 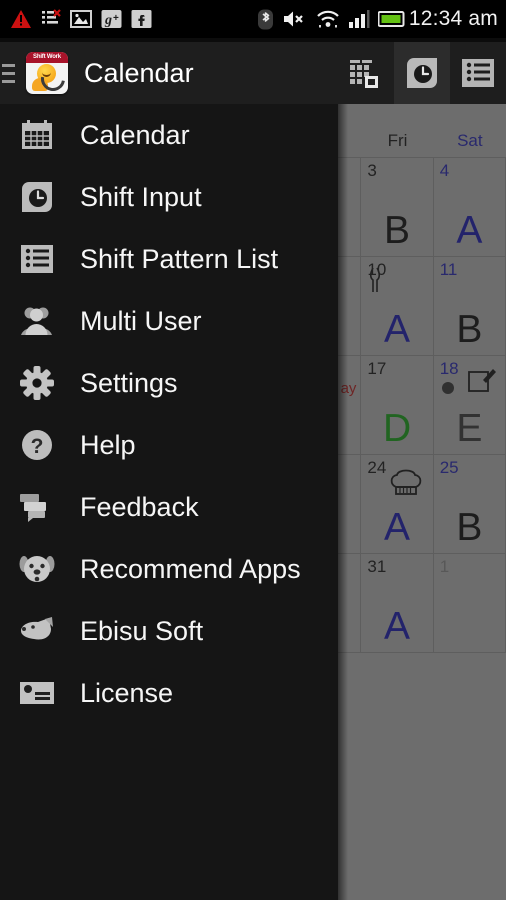 I want to click on day-cell: 11 B, so click(x=470, y=306).